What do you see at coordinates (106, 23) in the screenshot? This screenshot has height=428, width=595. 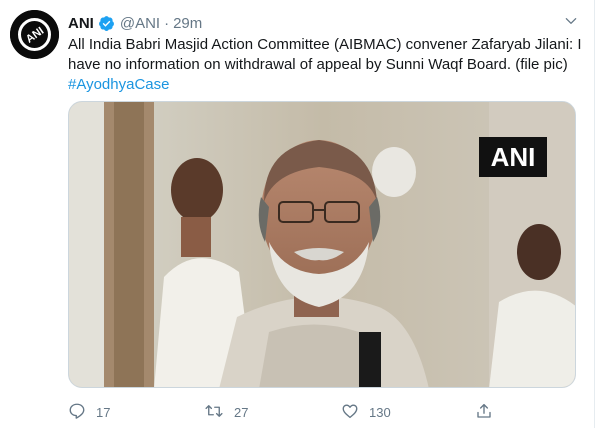 I see `verified-badge-icon` at bounding box center [106, 23].